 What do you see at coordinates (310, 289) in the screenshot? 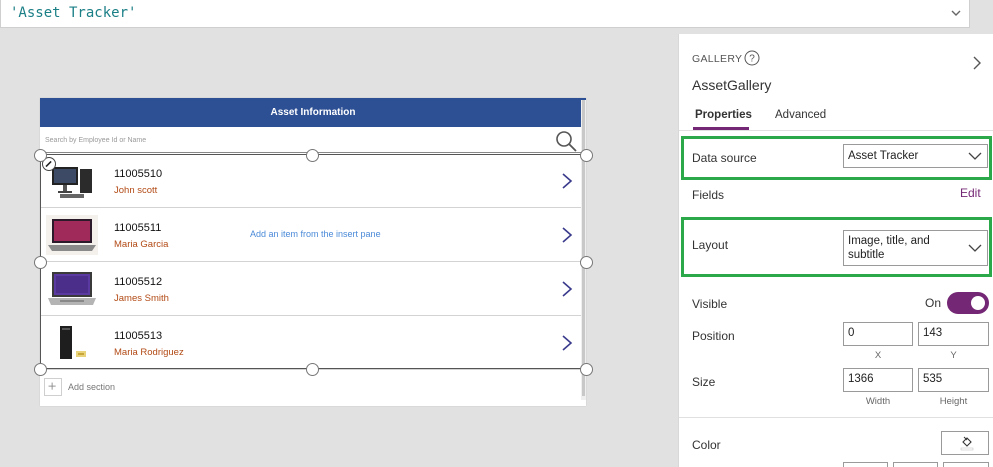
I see `gallery-item: 11005512 James Smith` at bounding box center [310, 289].